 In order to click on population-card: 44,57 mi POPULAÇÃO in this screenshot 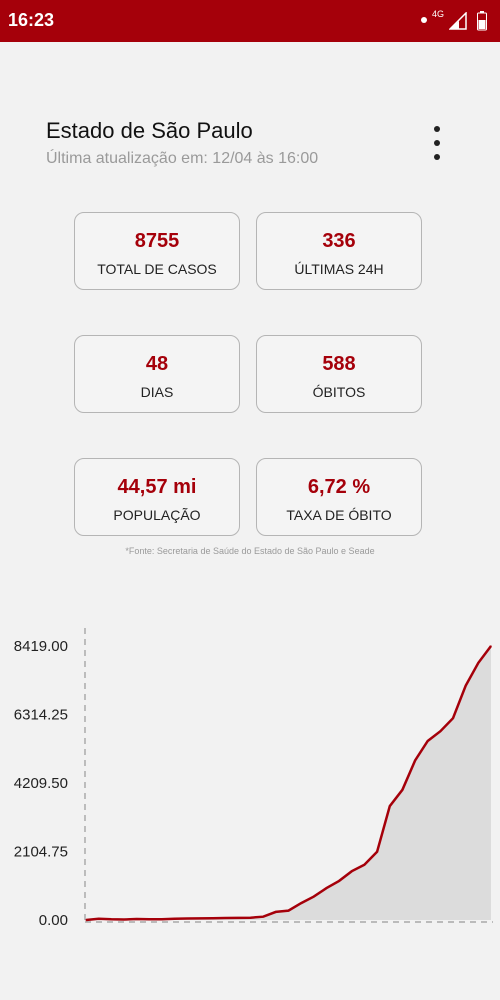, I will do `click(157, 497)`.